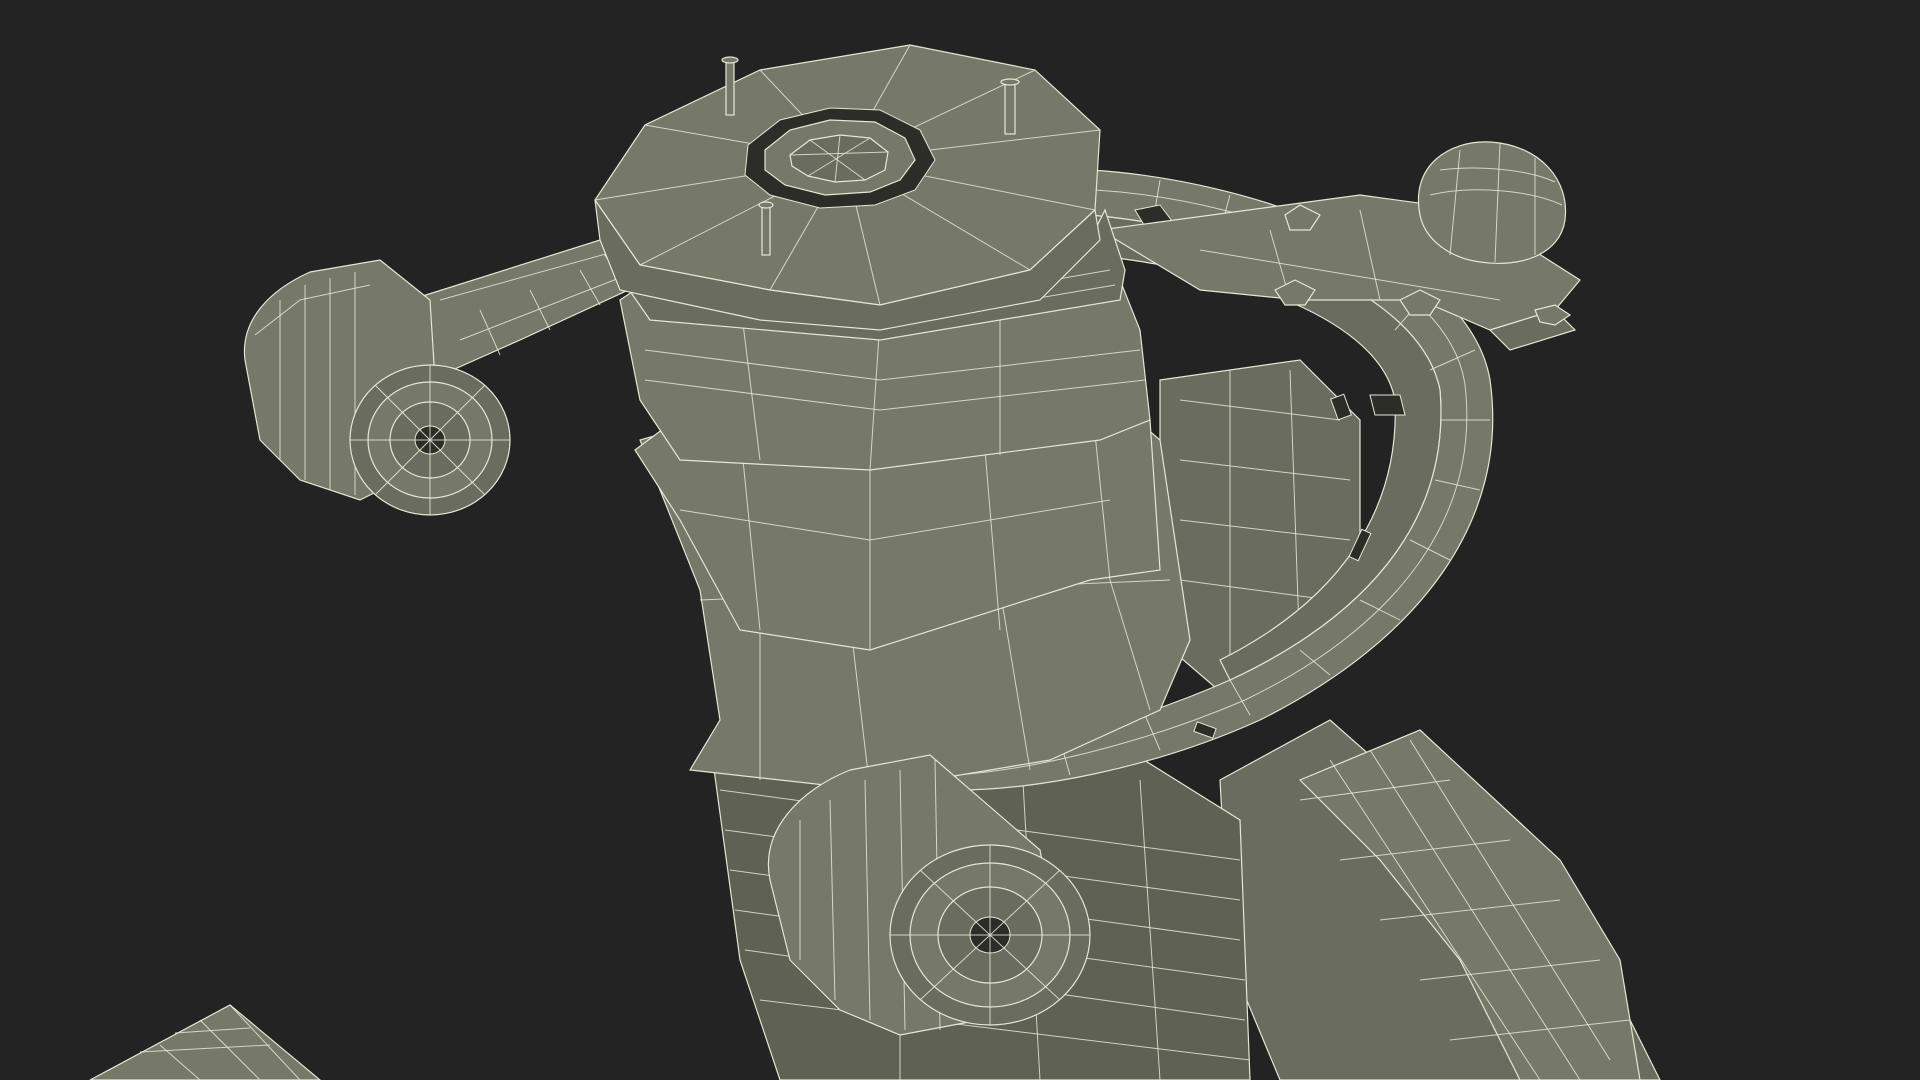 The image size is (1920, 1080). What do you see at coordinates (847, 187) in the screenshot?
I see `cylinder-top` at bounding box center [847, 187].